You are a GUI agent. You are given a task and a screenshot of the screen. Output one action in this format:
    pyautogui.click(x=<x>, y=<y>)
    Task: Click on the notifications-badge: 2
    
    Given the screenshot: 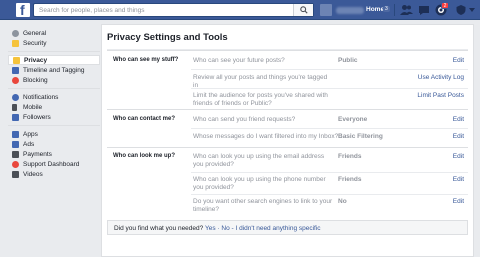 What is the action you would take?
    pyautogui.click(x=445, y=5)
    